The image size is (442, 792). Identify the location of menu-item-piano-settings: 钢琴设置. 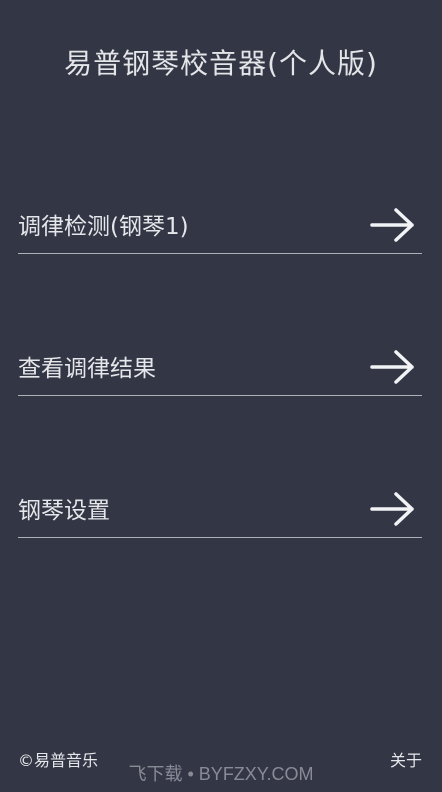
(220, 510).